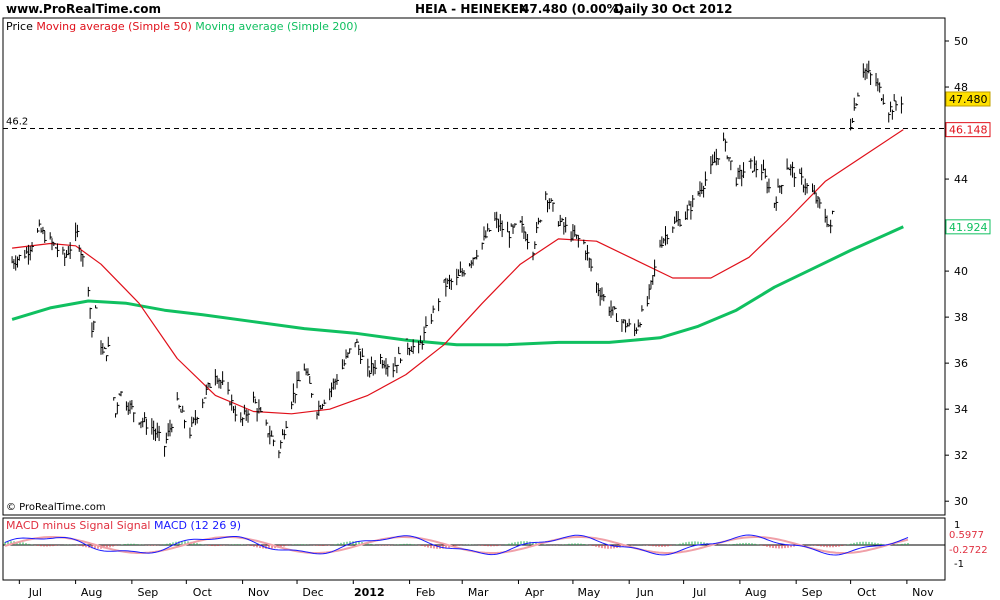 This screenshot has width=1000, height=600. I want to click on y-tick-label: 36, so click(961, 363).